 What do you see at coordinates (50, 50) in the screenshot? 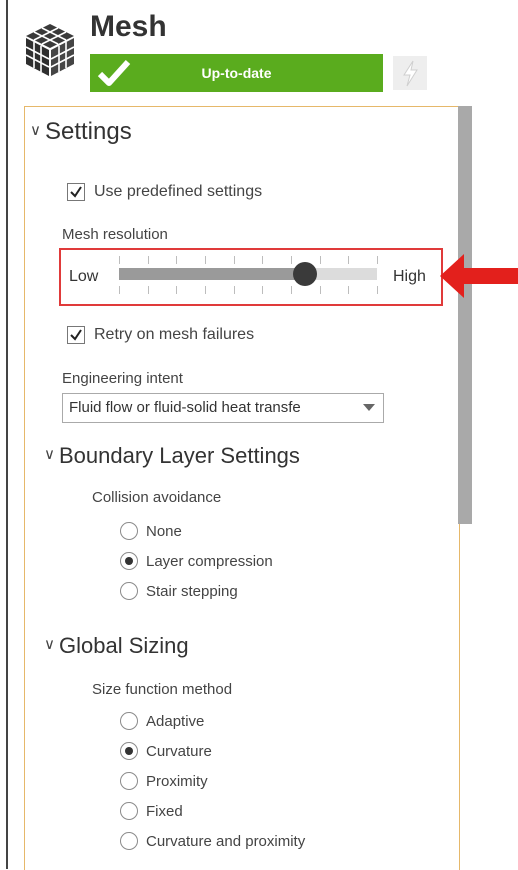
I see `mesh-cube-icon` at bounding box center [50, 50].